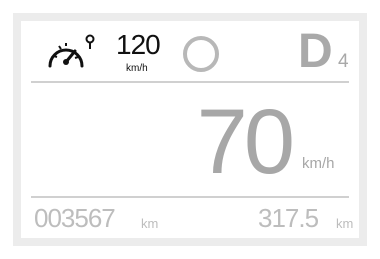 The image size is (380, 259). What do you see at coordinates (201, 54) in the screenshot?
I see `ring-indicator-icon` at bounding box center [201, 54].